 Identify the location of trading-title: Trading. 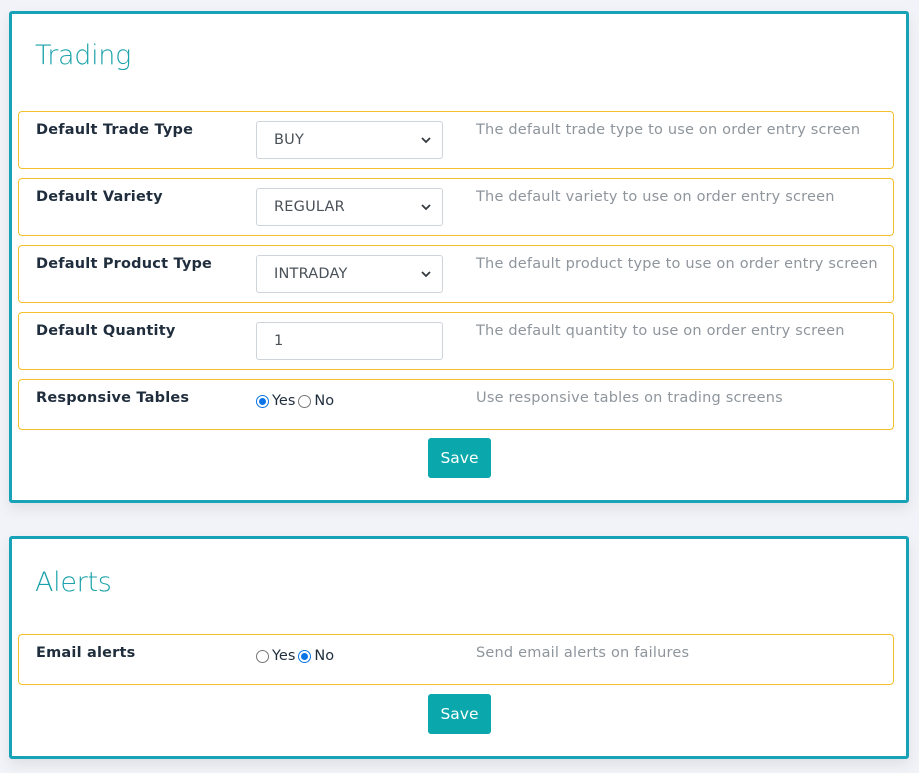
(83, 55).